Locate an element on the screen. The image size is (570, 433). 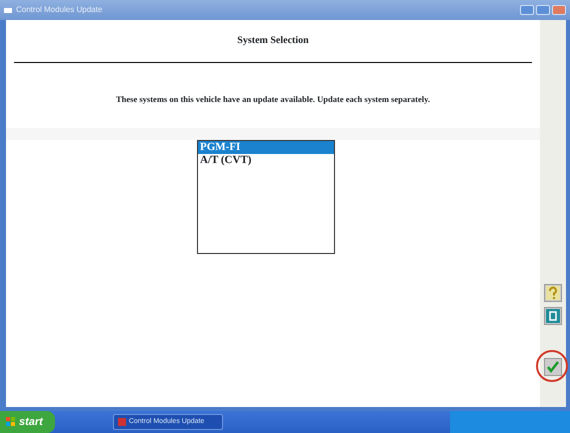
book-icon is located at coordinates (553, 316).